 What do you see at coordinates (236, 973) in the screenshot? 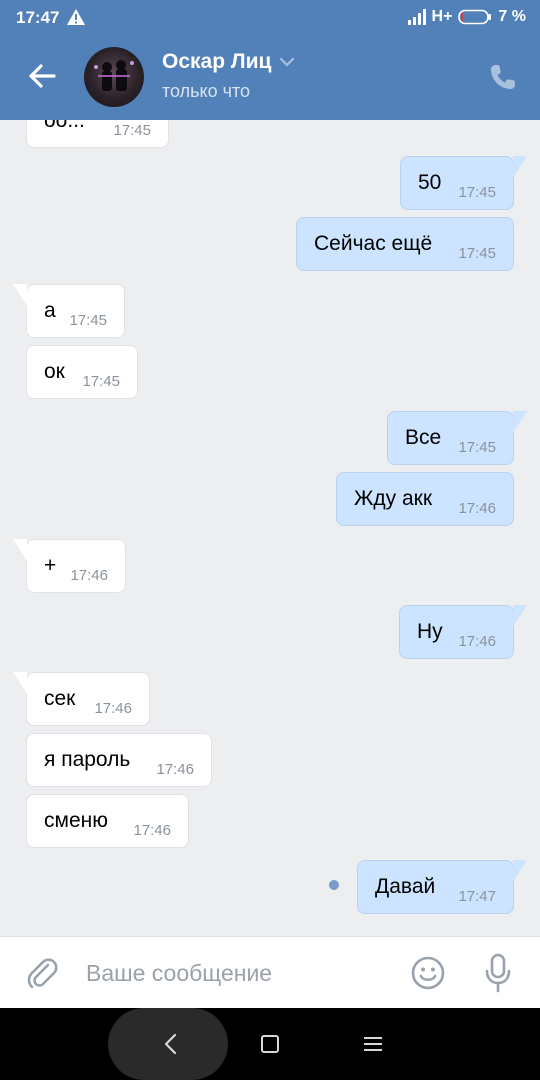
I see `message-input` at bounding box center [236, 973].